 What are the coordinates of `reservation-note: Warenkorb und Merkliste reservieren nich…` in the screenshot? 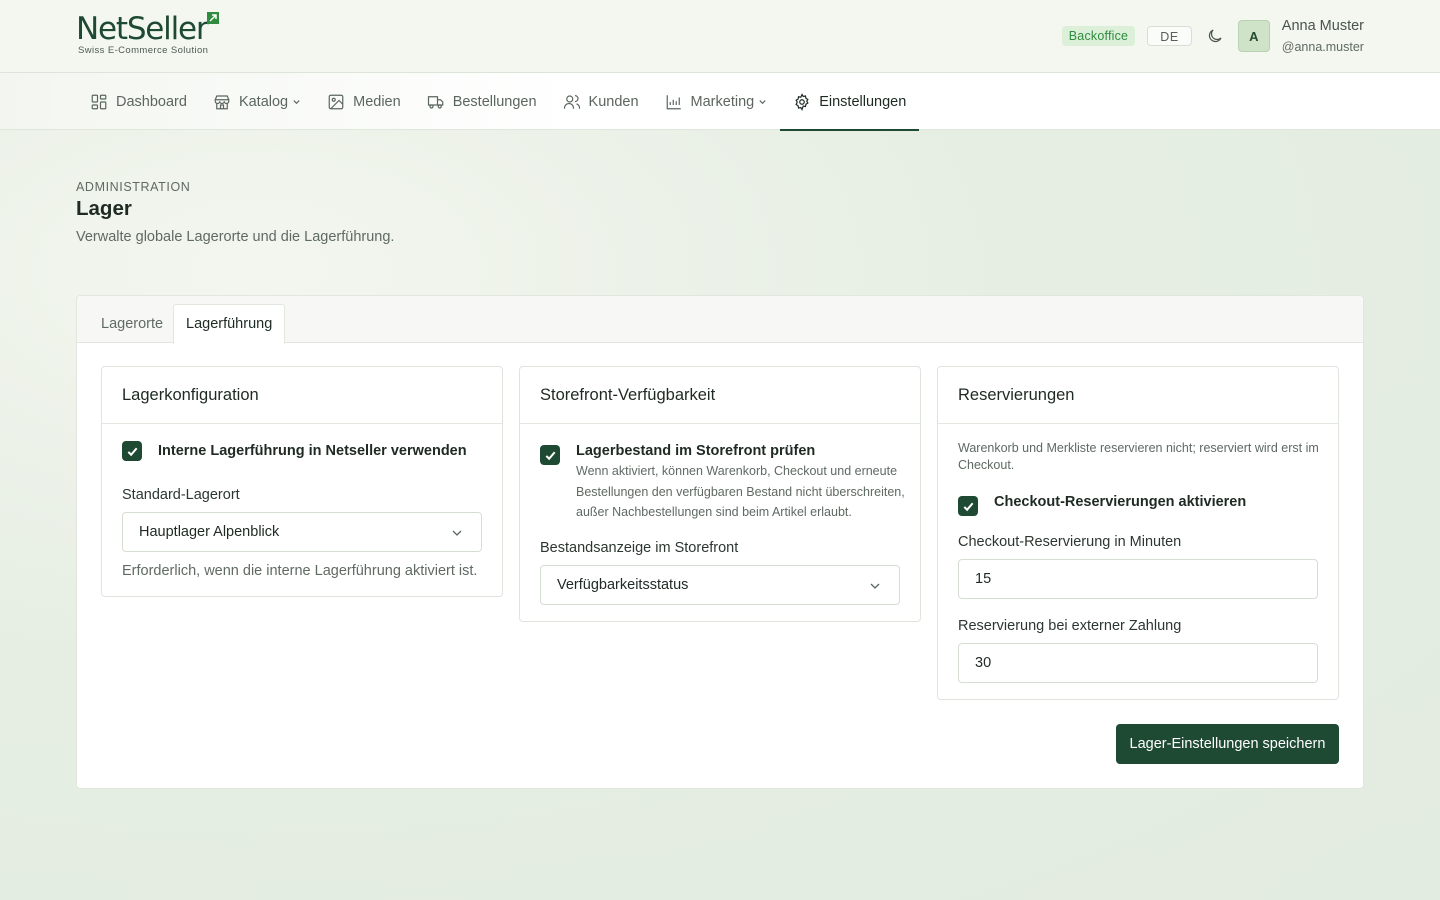 It's located at (1138, 456).